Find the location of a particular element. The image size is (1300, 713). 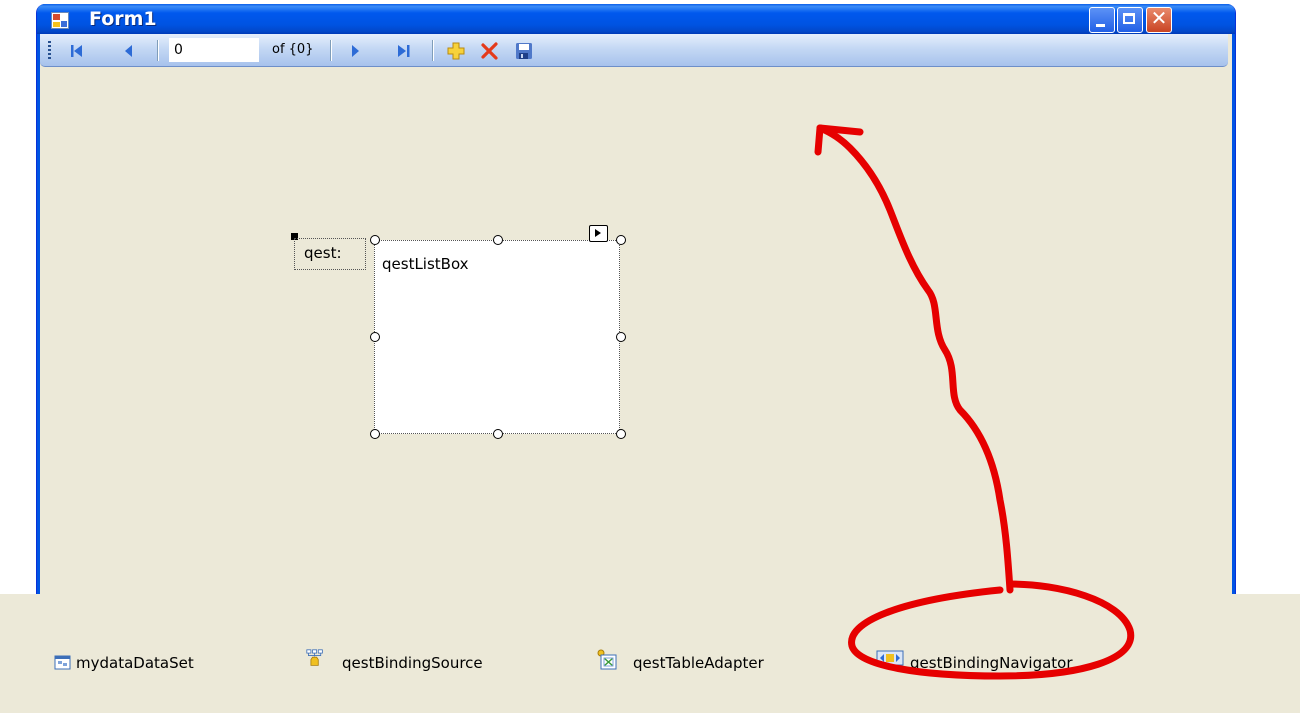

delete-icon is located at coordinates (490, 51).